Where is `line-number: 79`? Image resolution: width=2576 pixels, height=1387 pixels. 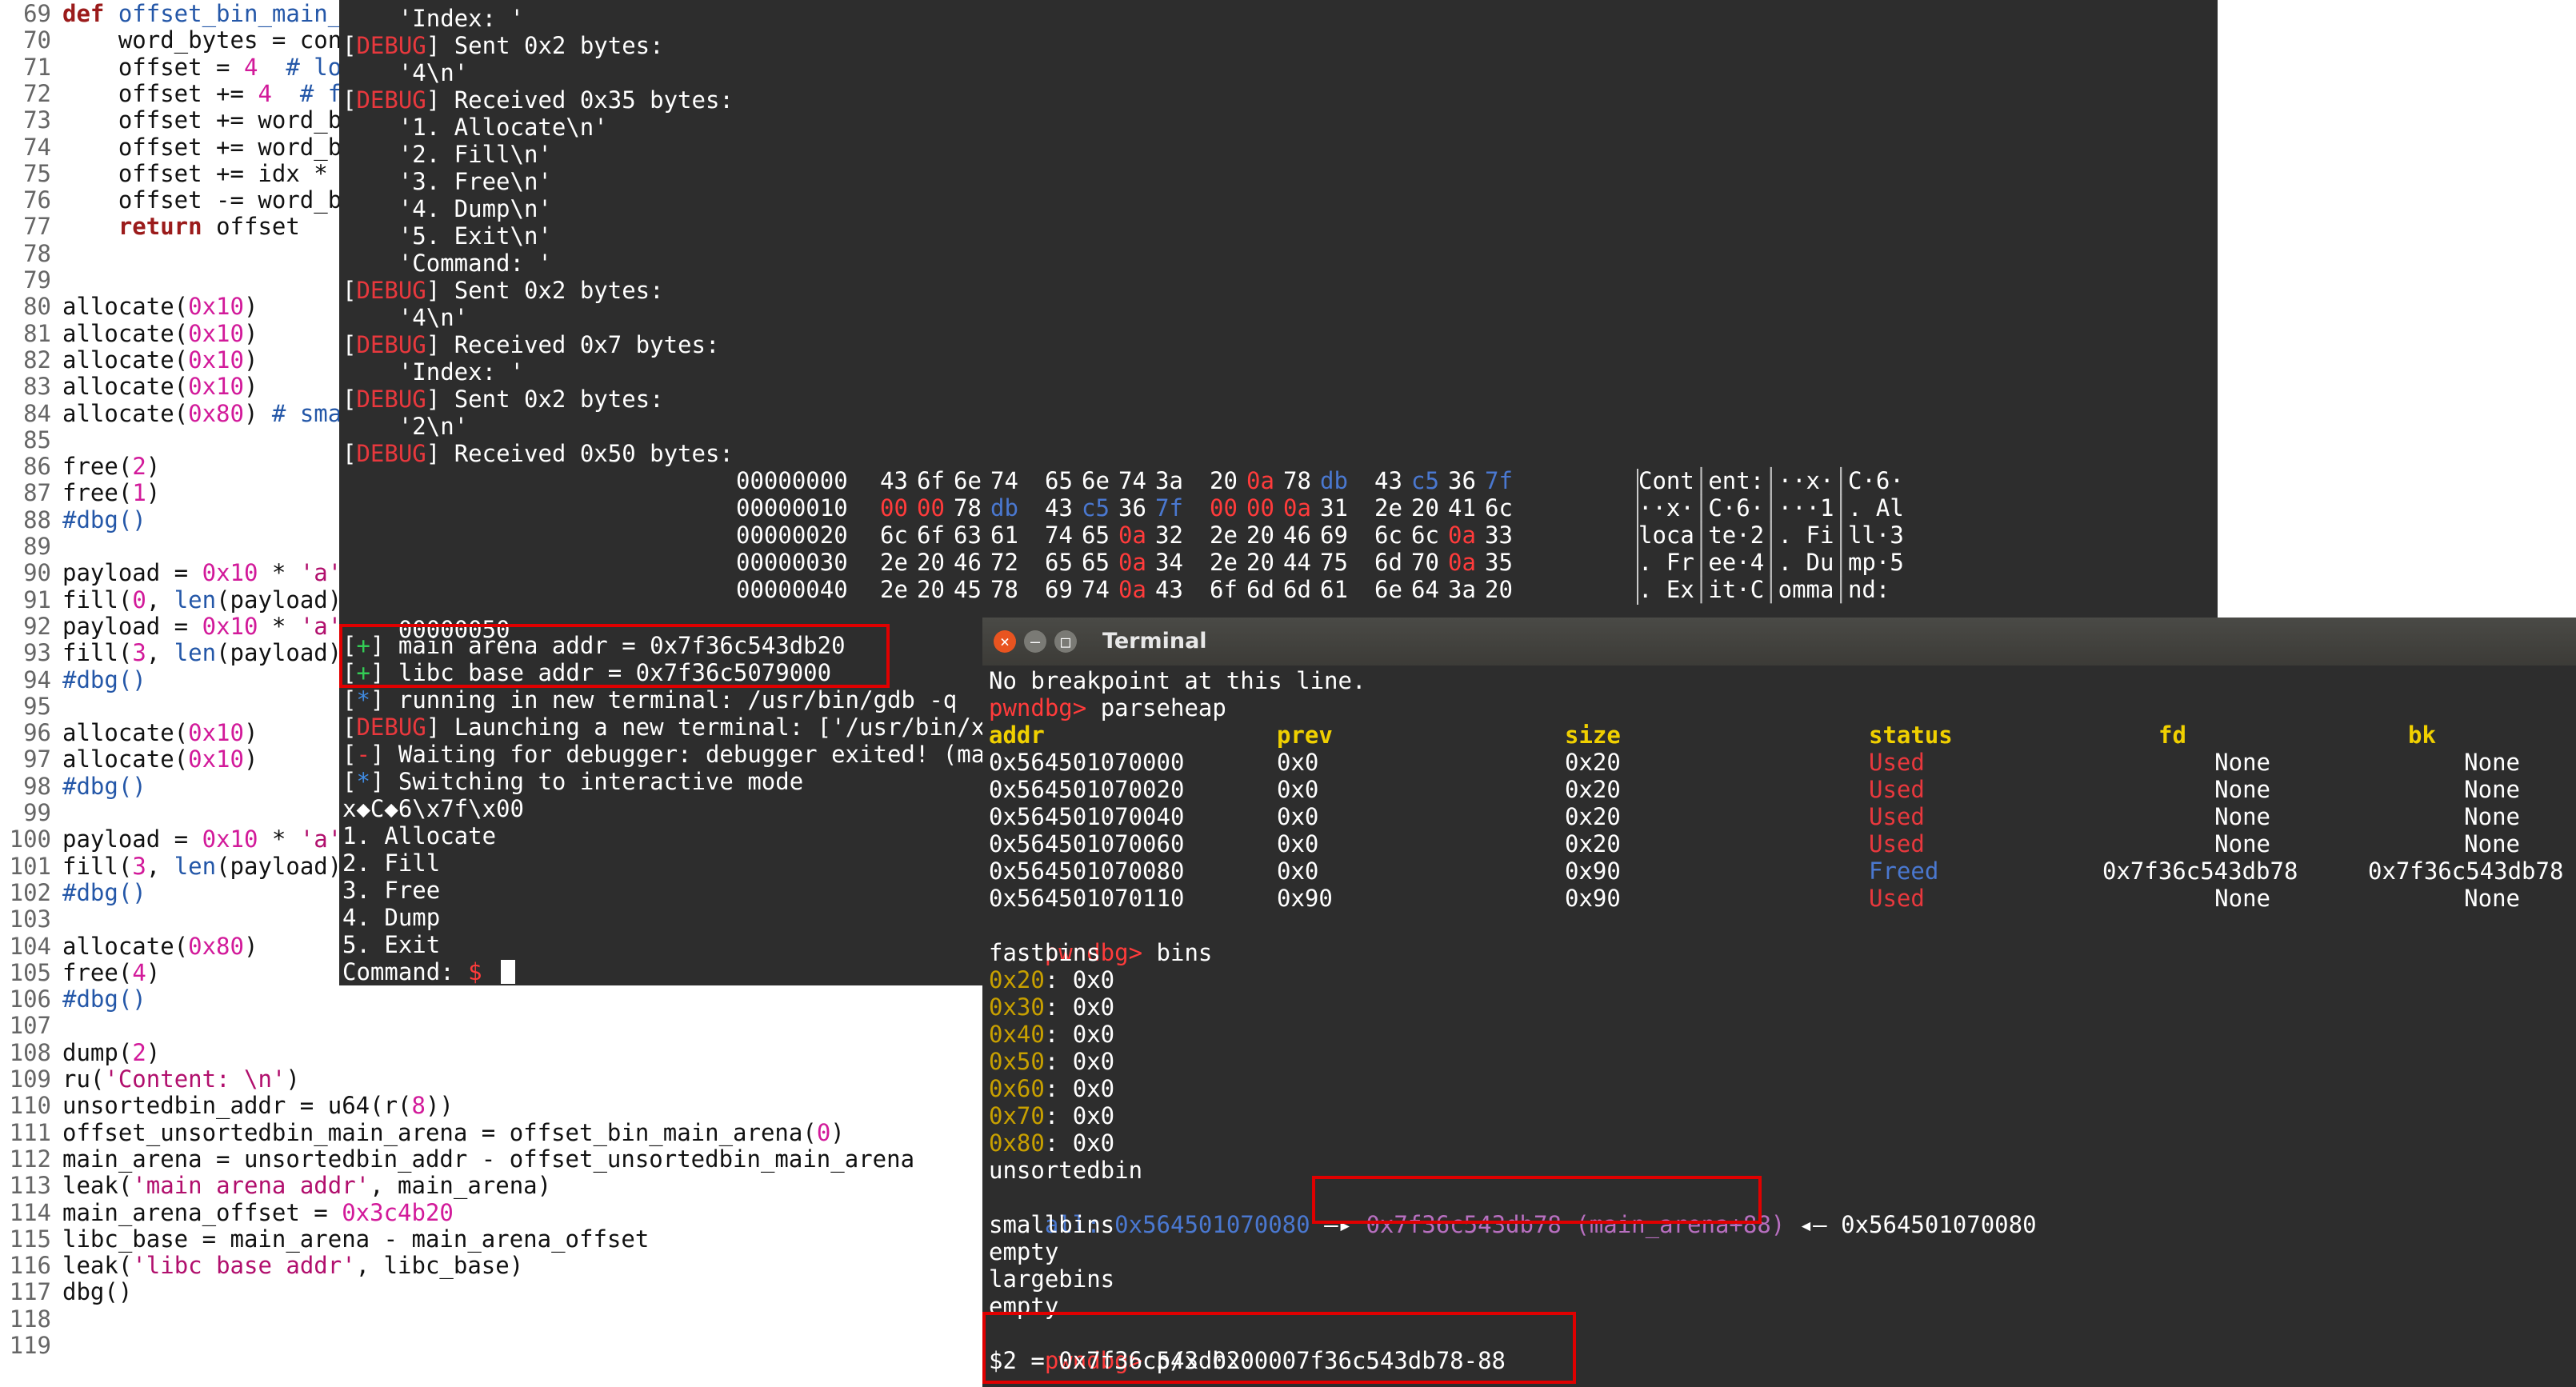 line-number: 79 is located at coordinates (37, 280).